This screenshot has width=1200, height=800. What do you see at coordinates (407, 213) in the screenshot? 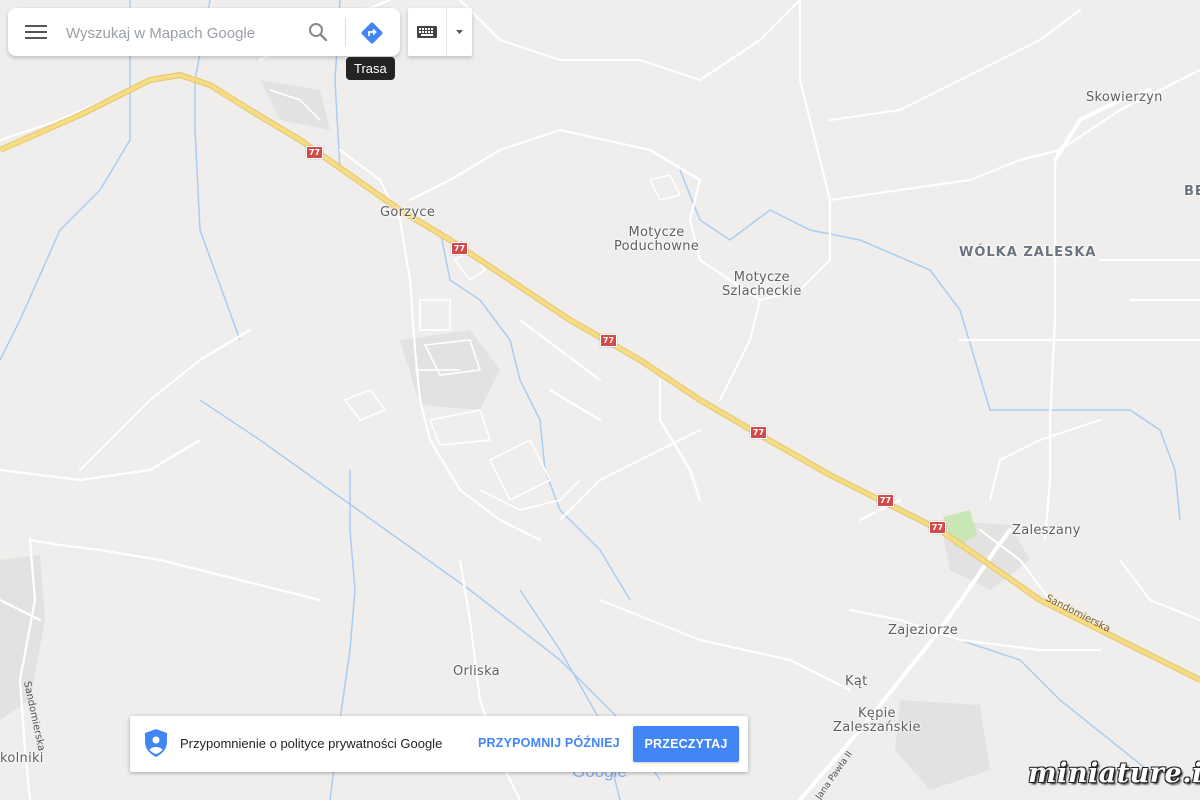
I see `place-label-gorzyce: Gorzyce` at bounding box center [407, 213].